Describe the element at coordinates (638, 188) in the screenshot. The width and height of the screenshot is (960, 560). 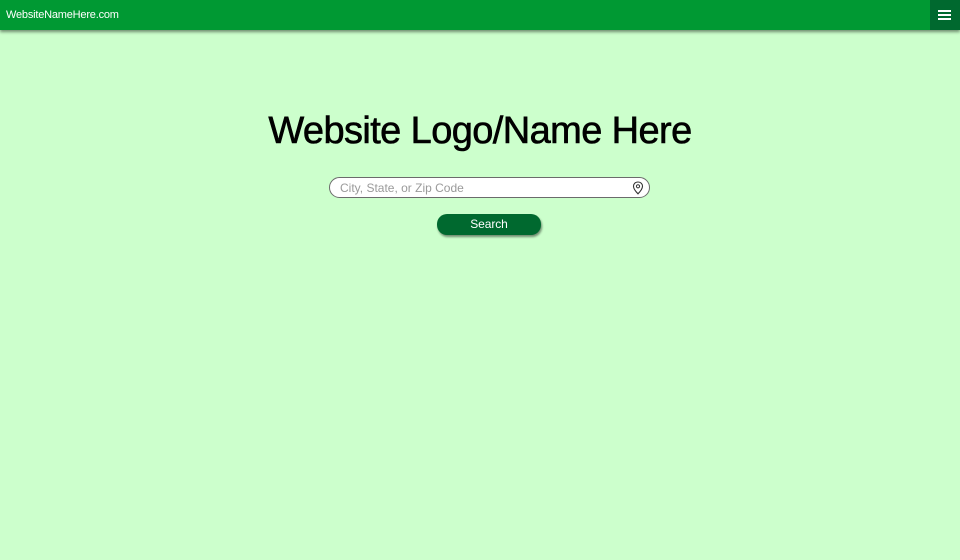
I see `location-pin-icon` at that location.